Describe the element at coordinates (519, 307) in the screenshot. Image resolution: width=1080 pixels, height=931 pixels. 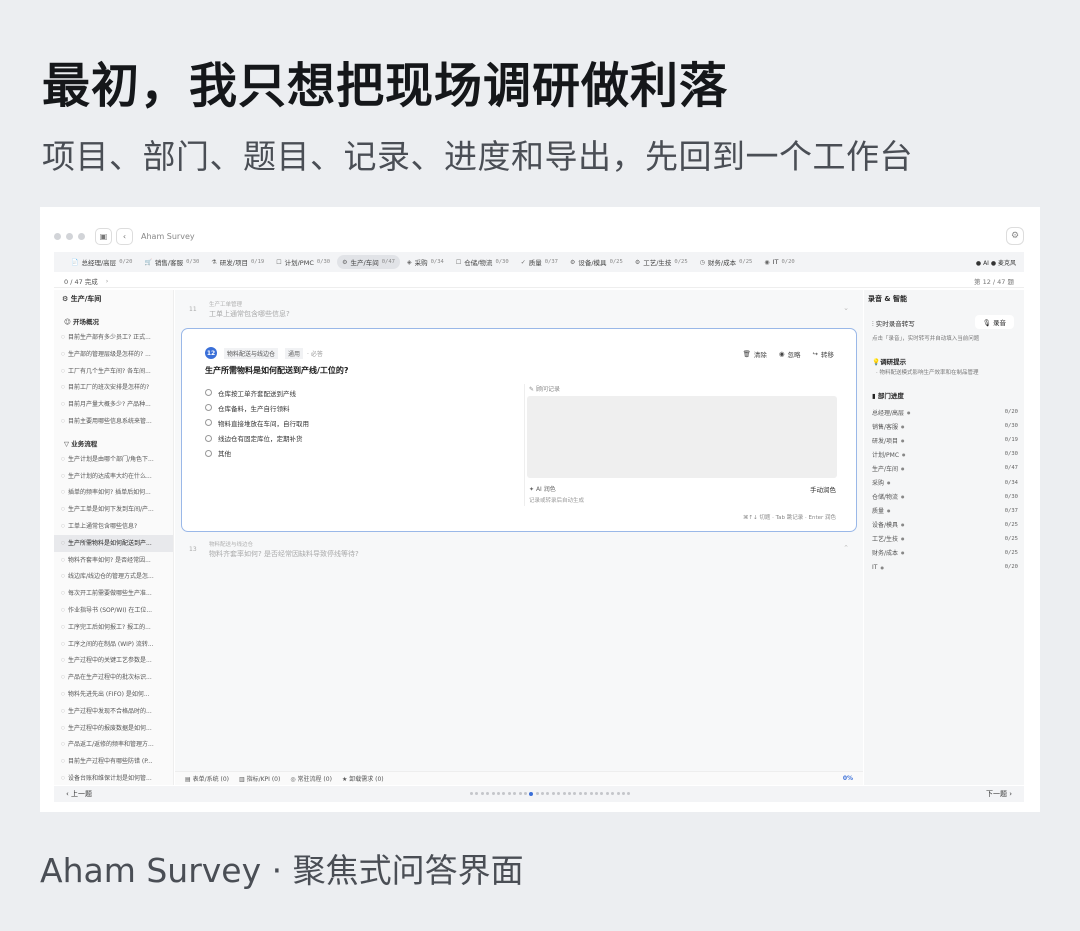
I see `previous-question: 11 生产工单管理 工单上通常包含哪些信息? ⌄` at that location.